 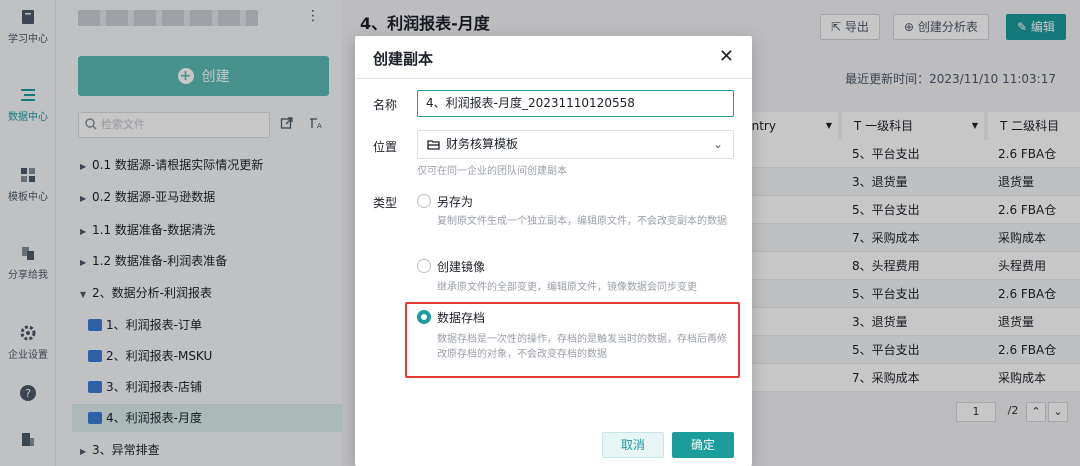 I want to click on archive-label: 数据存档, so click(x=461, y=317).